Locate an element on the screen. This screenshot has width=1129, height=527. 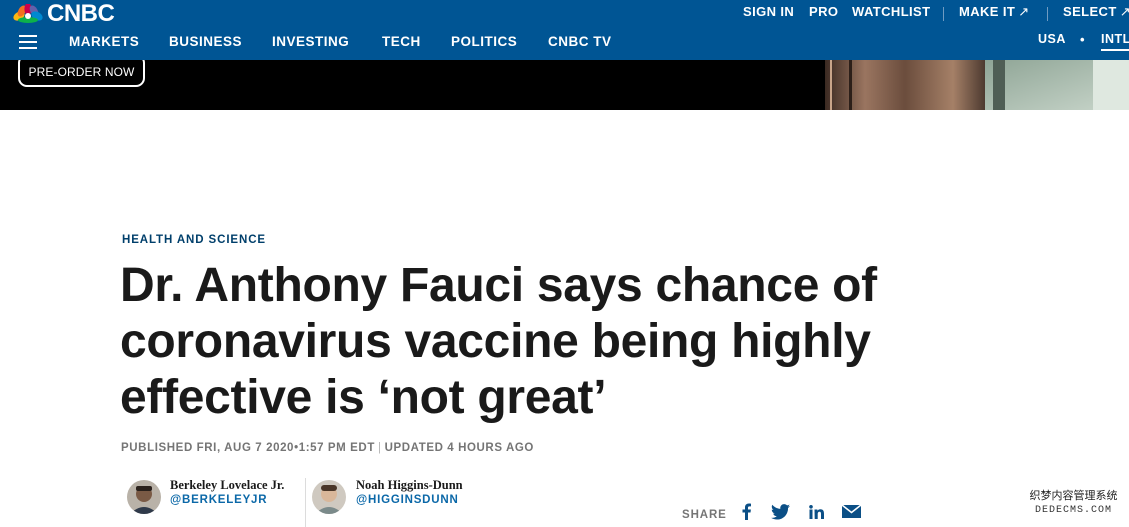
share-label: SHARE is located at coordinates (704, 515).